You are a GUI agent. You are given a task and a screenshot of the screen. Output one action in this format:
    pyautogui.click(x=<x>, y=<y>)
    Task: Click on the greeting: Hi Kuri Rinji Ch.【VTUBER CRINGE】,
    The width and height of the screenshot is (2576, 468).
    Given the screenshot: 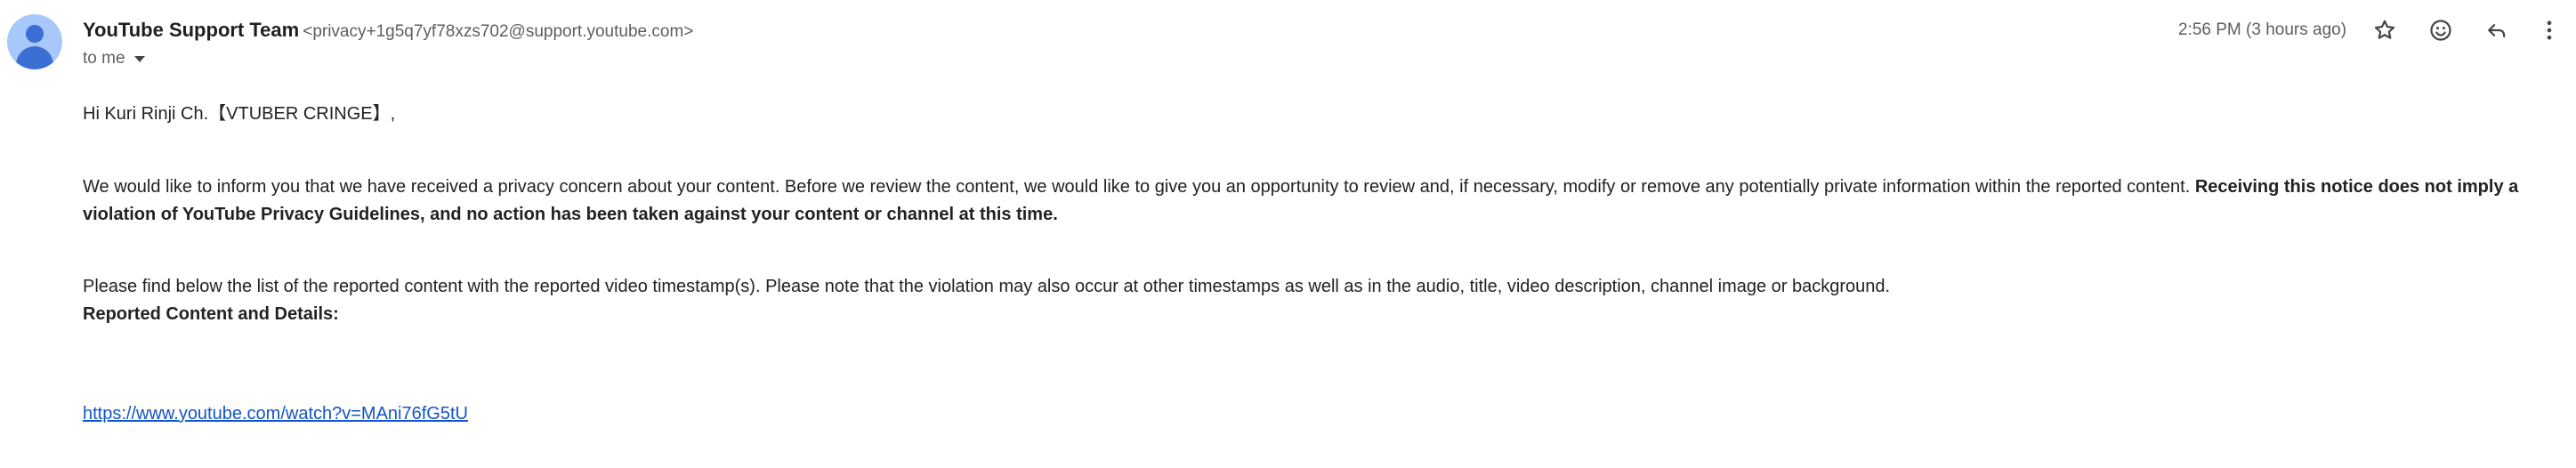 What is the action you would take?
    pyautogui.click(x=239, y=114)
    